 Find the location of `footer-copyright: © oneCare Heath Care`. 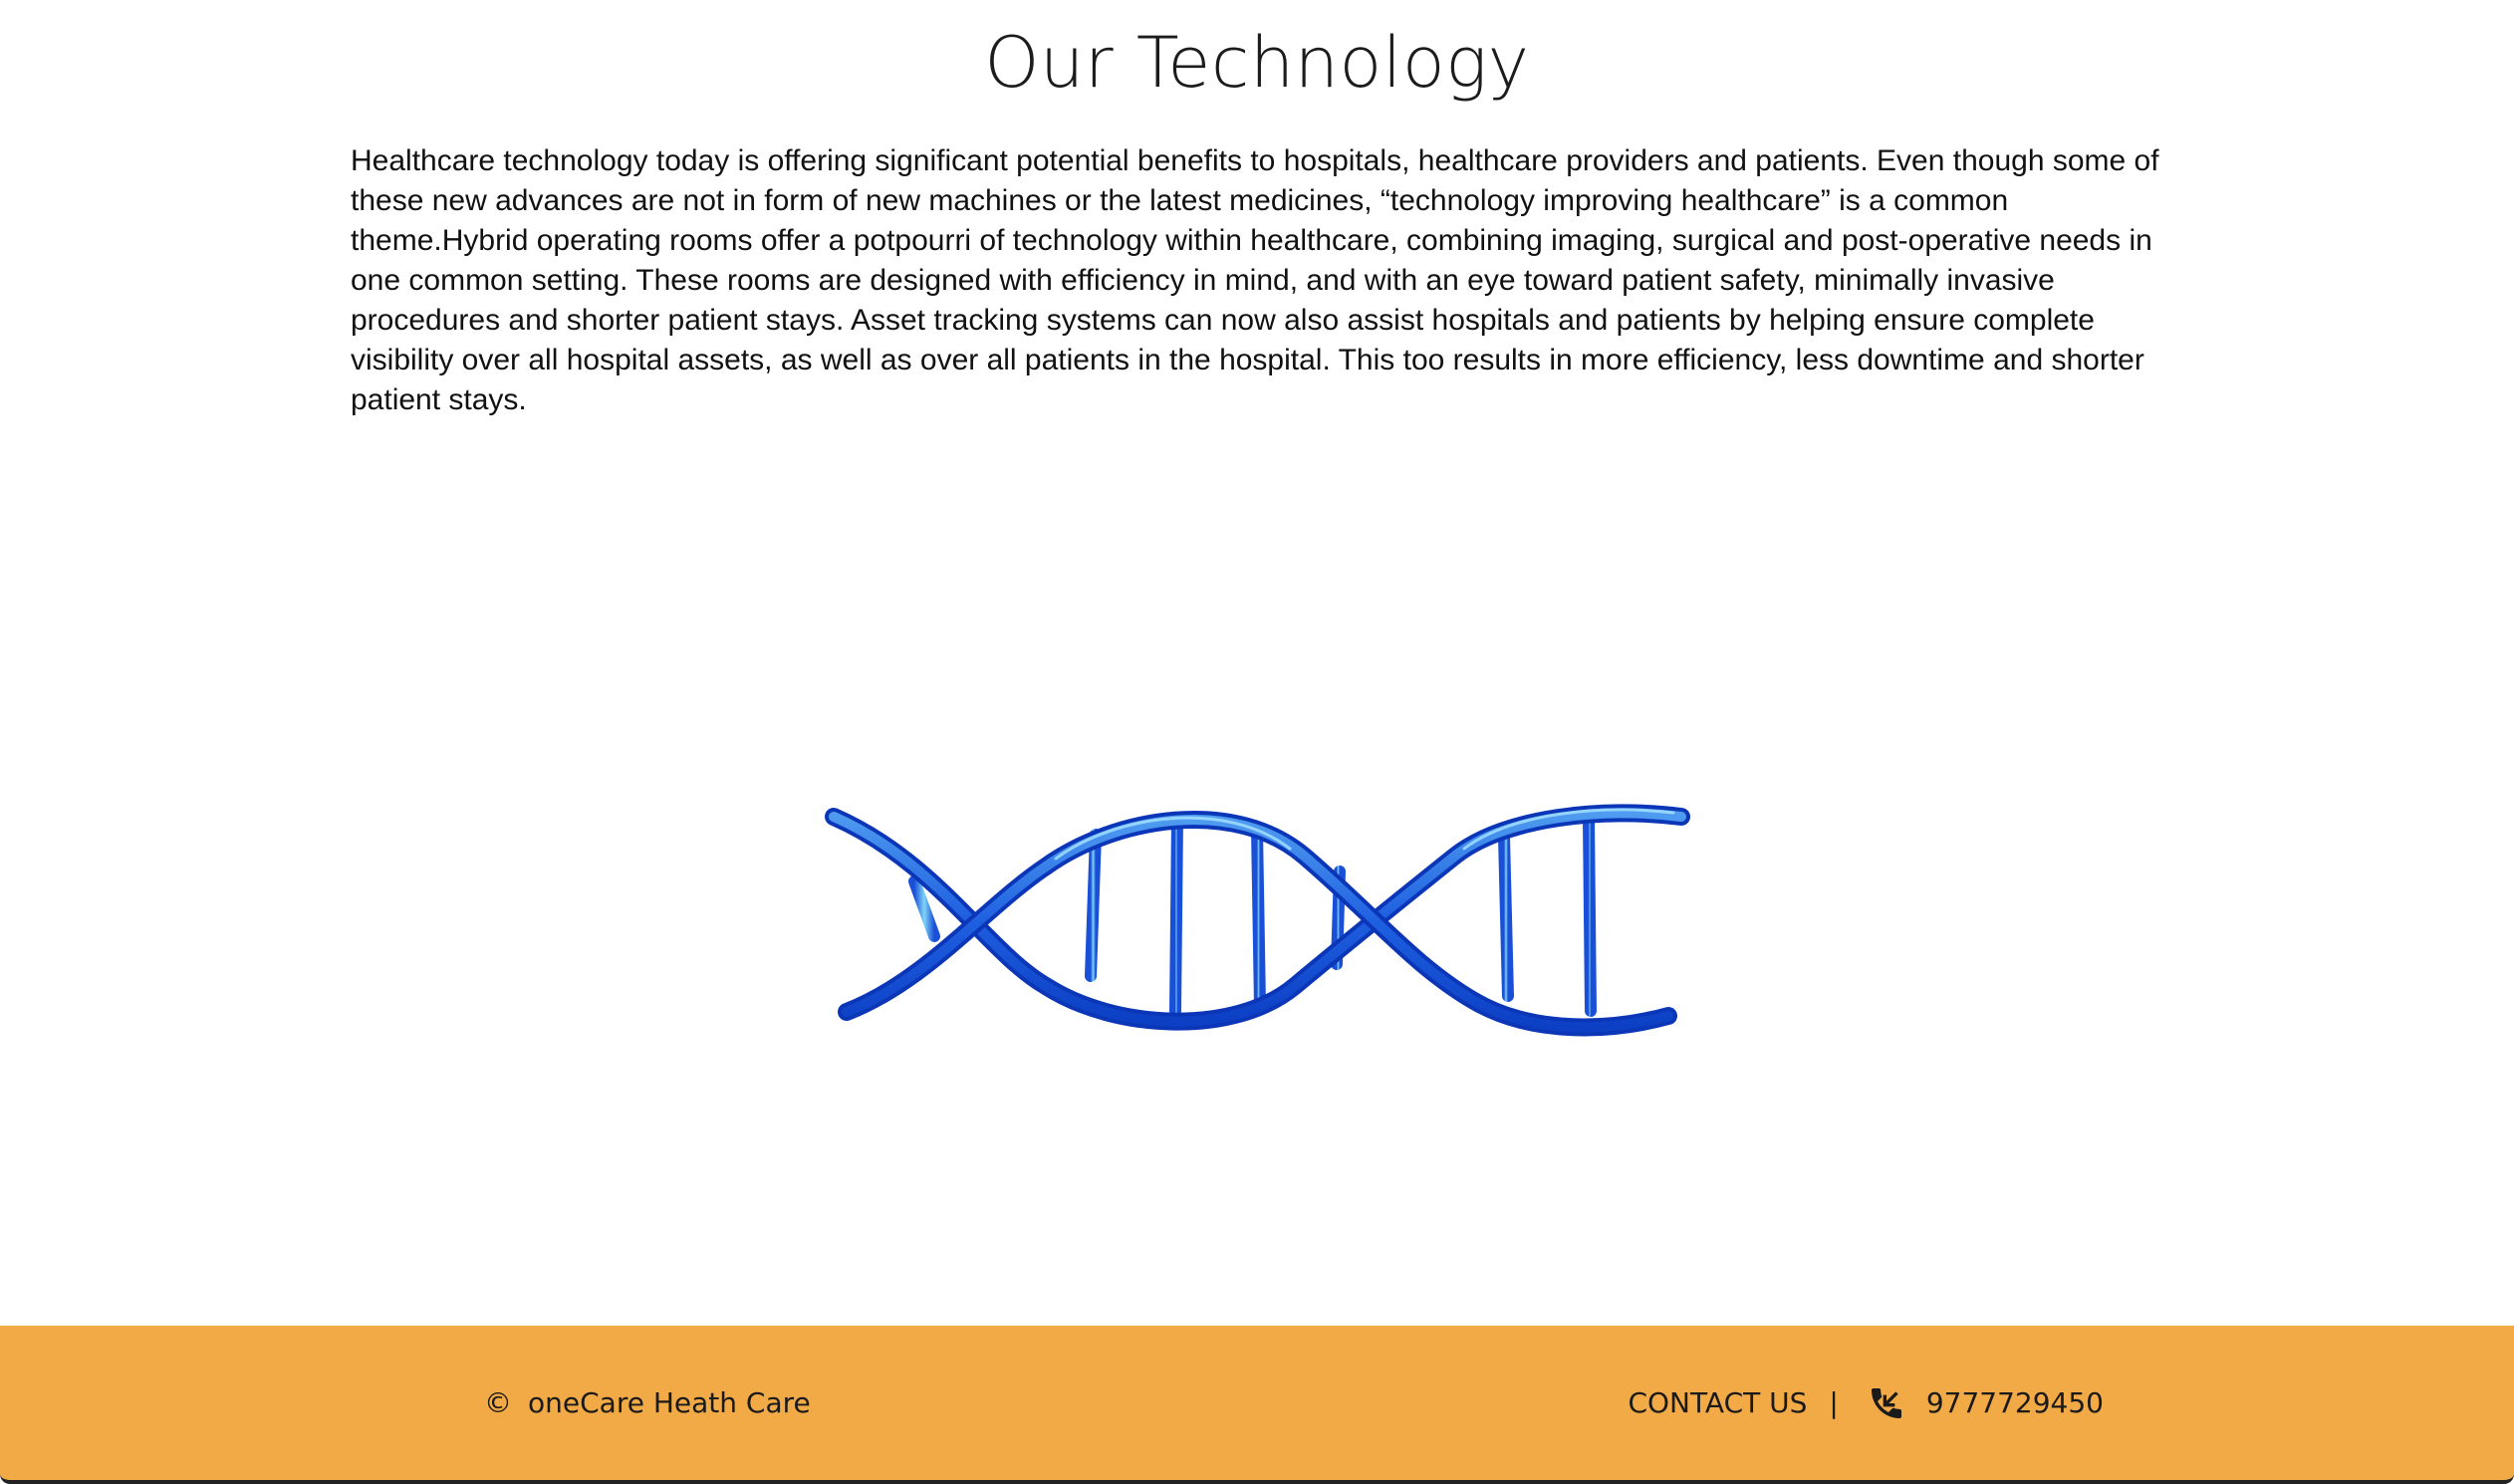

footer-copyright: © oneCare Heath Care is located at coordinates (647, 1403).